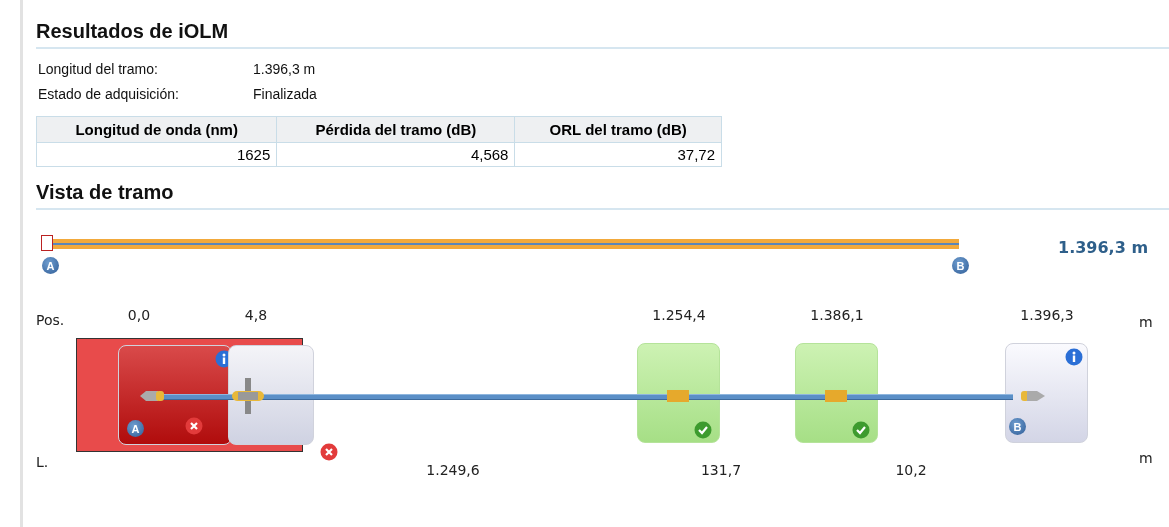 The image size is (1169, 527). Describe the element at coordinates (98, 69) in the screenshot. I see `field-label: Longitud del tramo:` at that location.